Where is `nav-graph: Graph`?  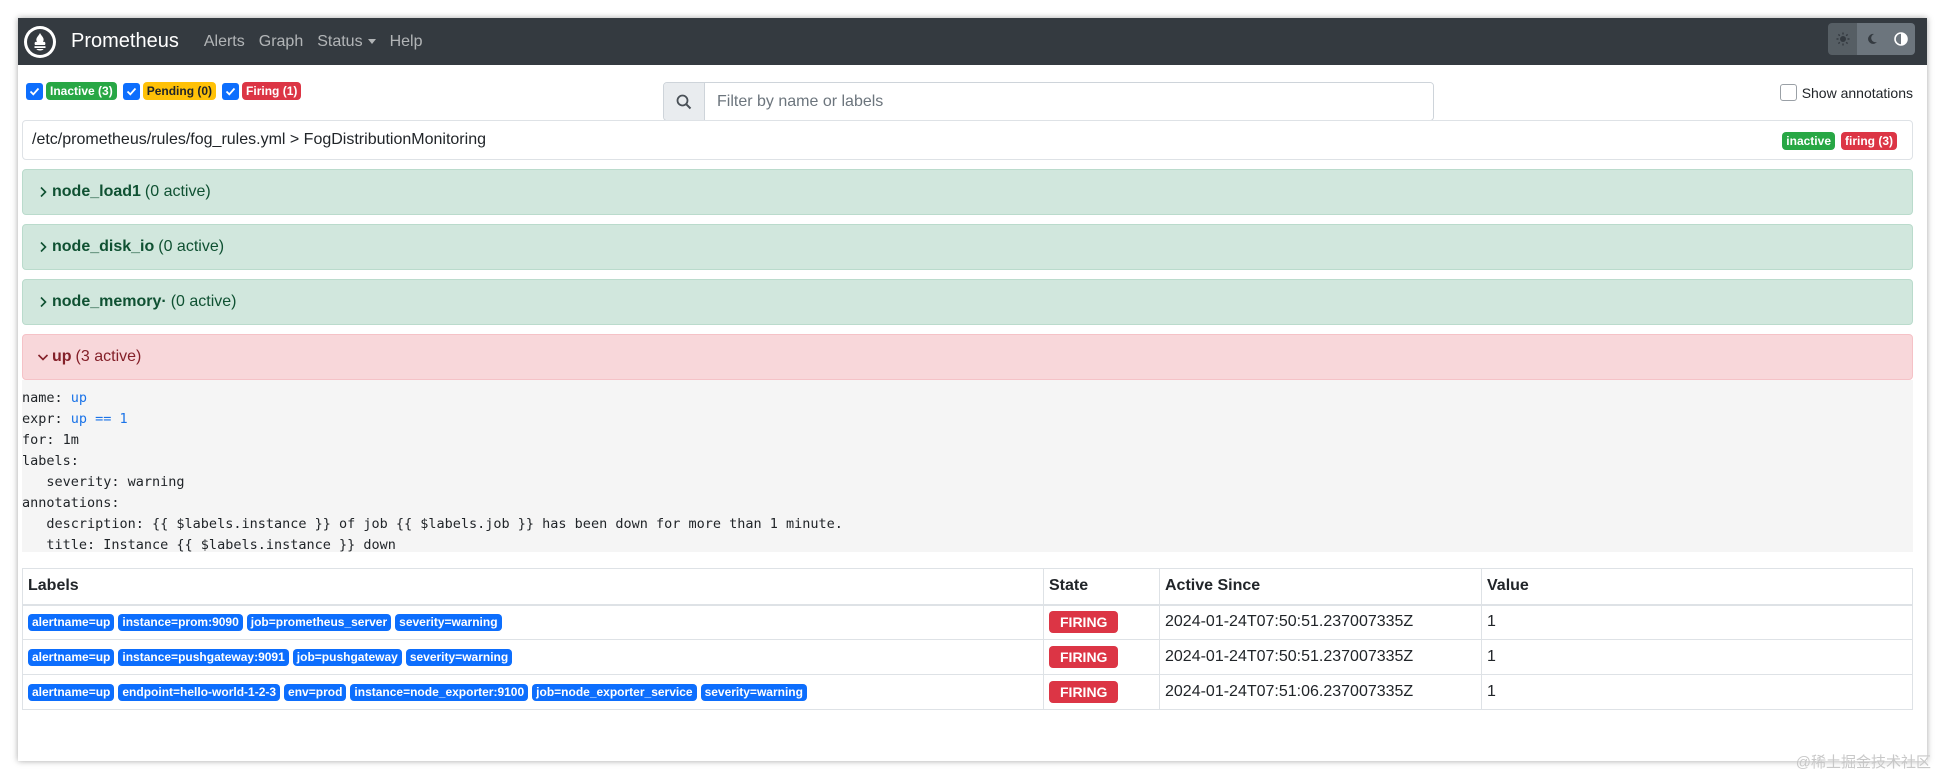 nav-graph: Graph is located at coordinates (281, 42).